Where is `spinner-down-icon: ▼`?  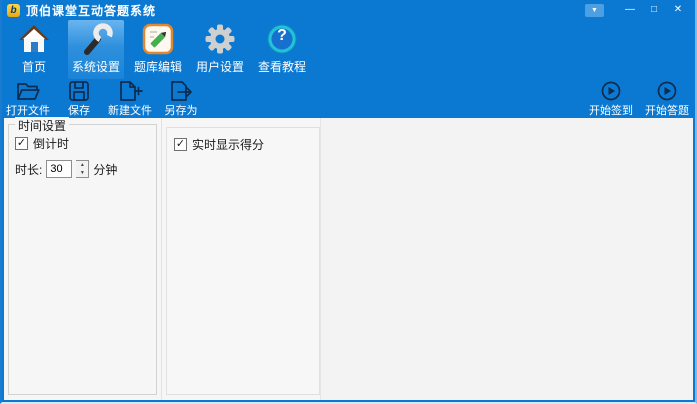 spinner-down-icon: ▼ is located at coordinates (82, 173).